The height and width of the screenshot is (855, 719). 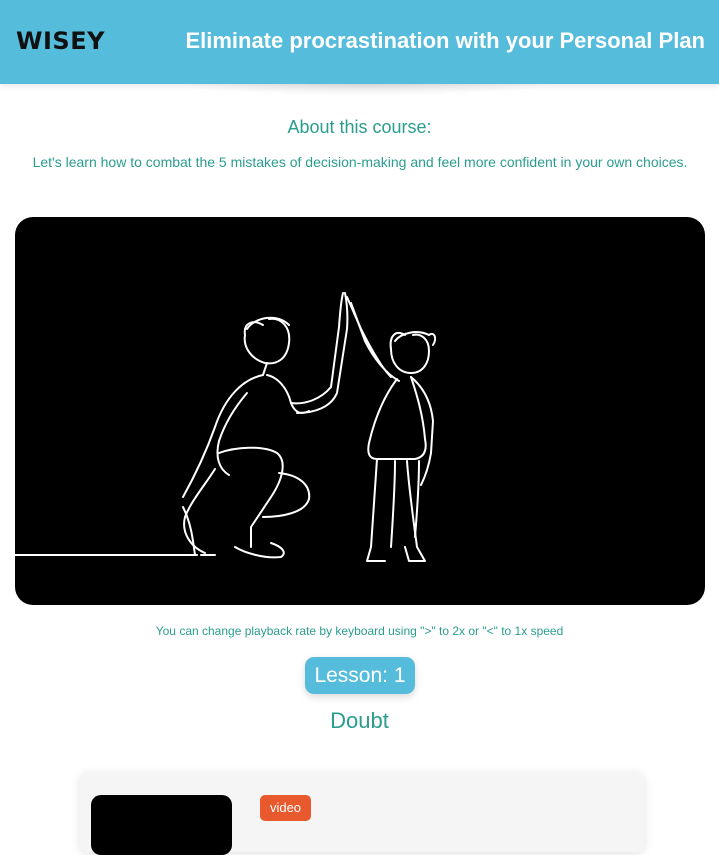 I want to click on lesson-number-badge: Lesson: 1, so click(x=360, y=675).